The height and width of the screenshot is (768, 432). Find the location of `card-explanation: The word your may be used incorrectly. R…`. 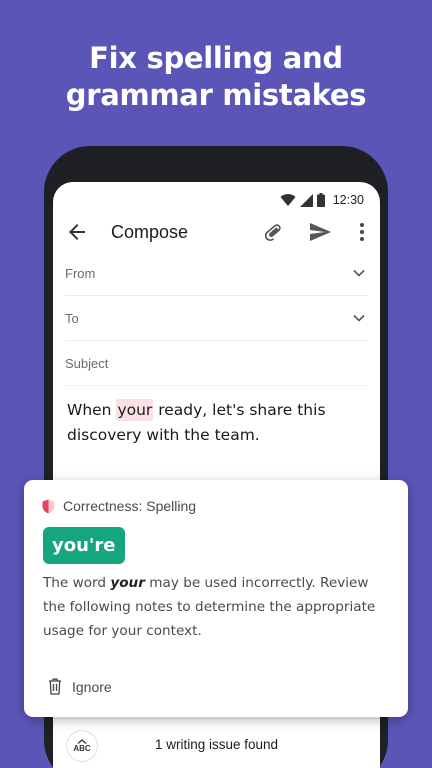

card-explanation: The word your may be used incorrectly. R… is located at coordinates (218, 607).